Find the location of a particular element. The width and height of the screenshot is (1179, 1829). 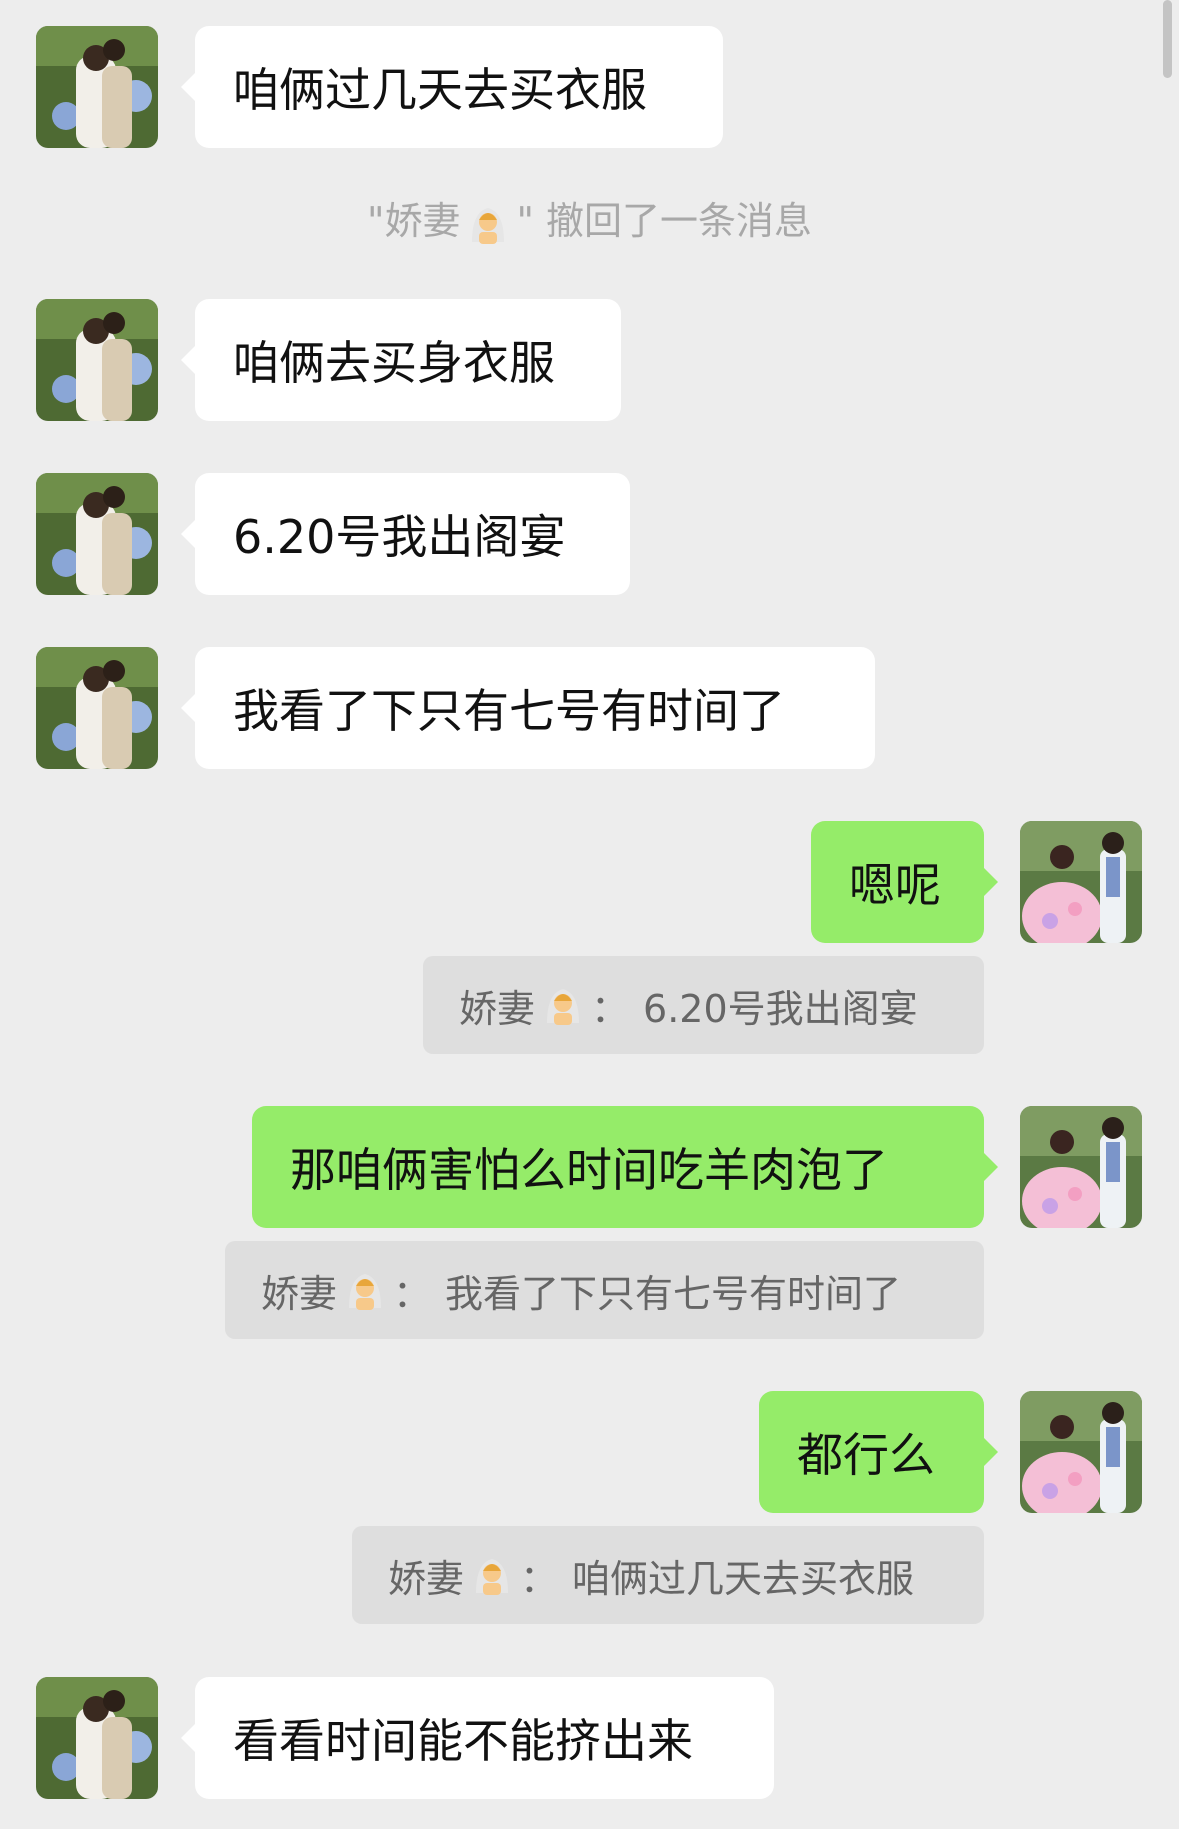

quote-text: 6.20号我出阁宴 is located at coordinates (780, 1008).